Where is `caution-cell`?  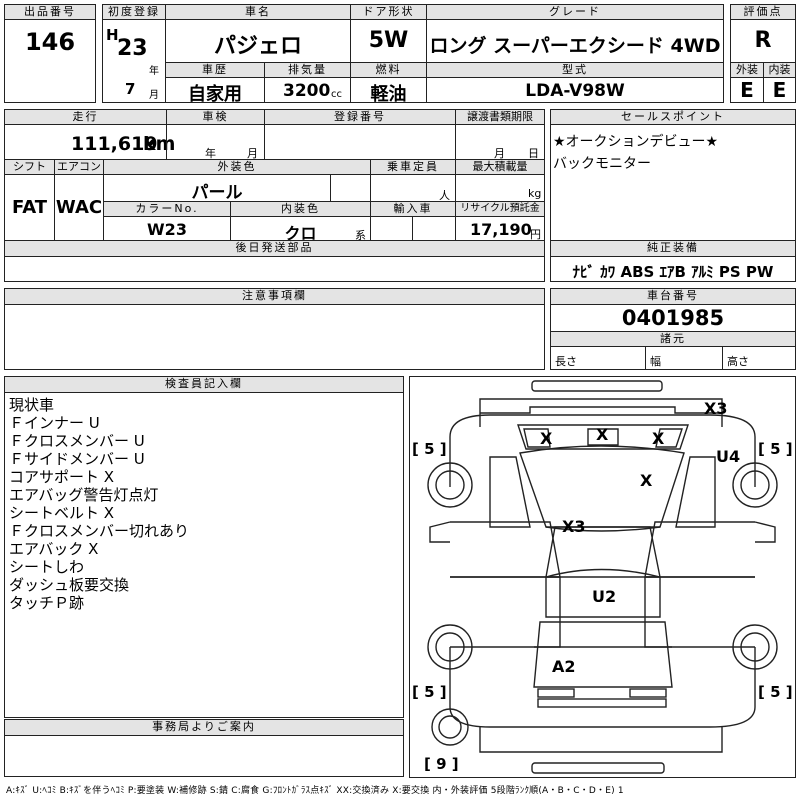 caution-cell is located at coordinates (274, 337).